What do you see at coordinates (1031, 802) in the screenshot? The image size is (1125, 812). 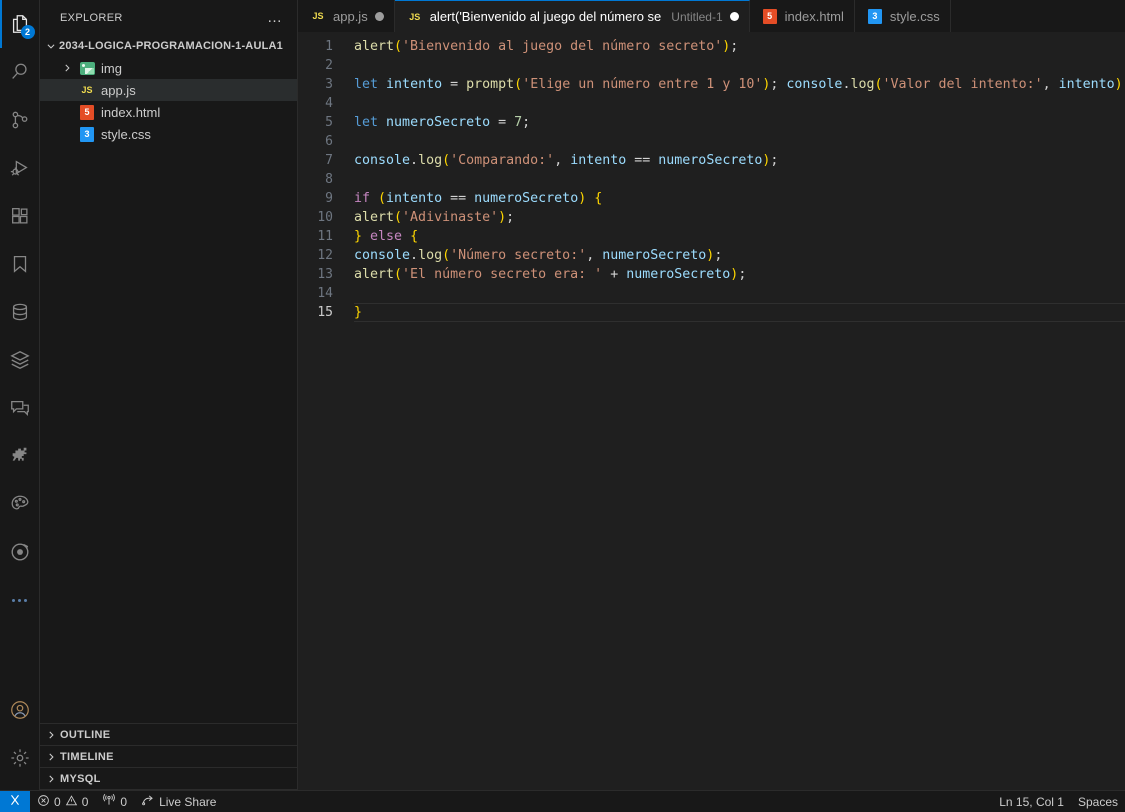 I see `status-cursor-position: Ln 15, Col 1` at bounding box center [1031, 802].